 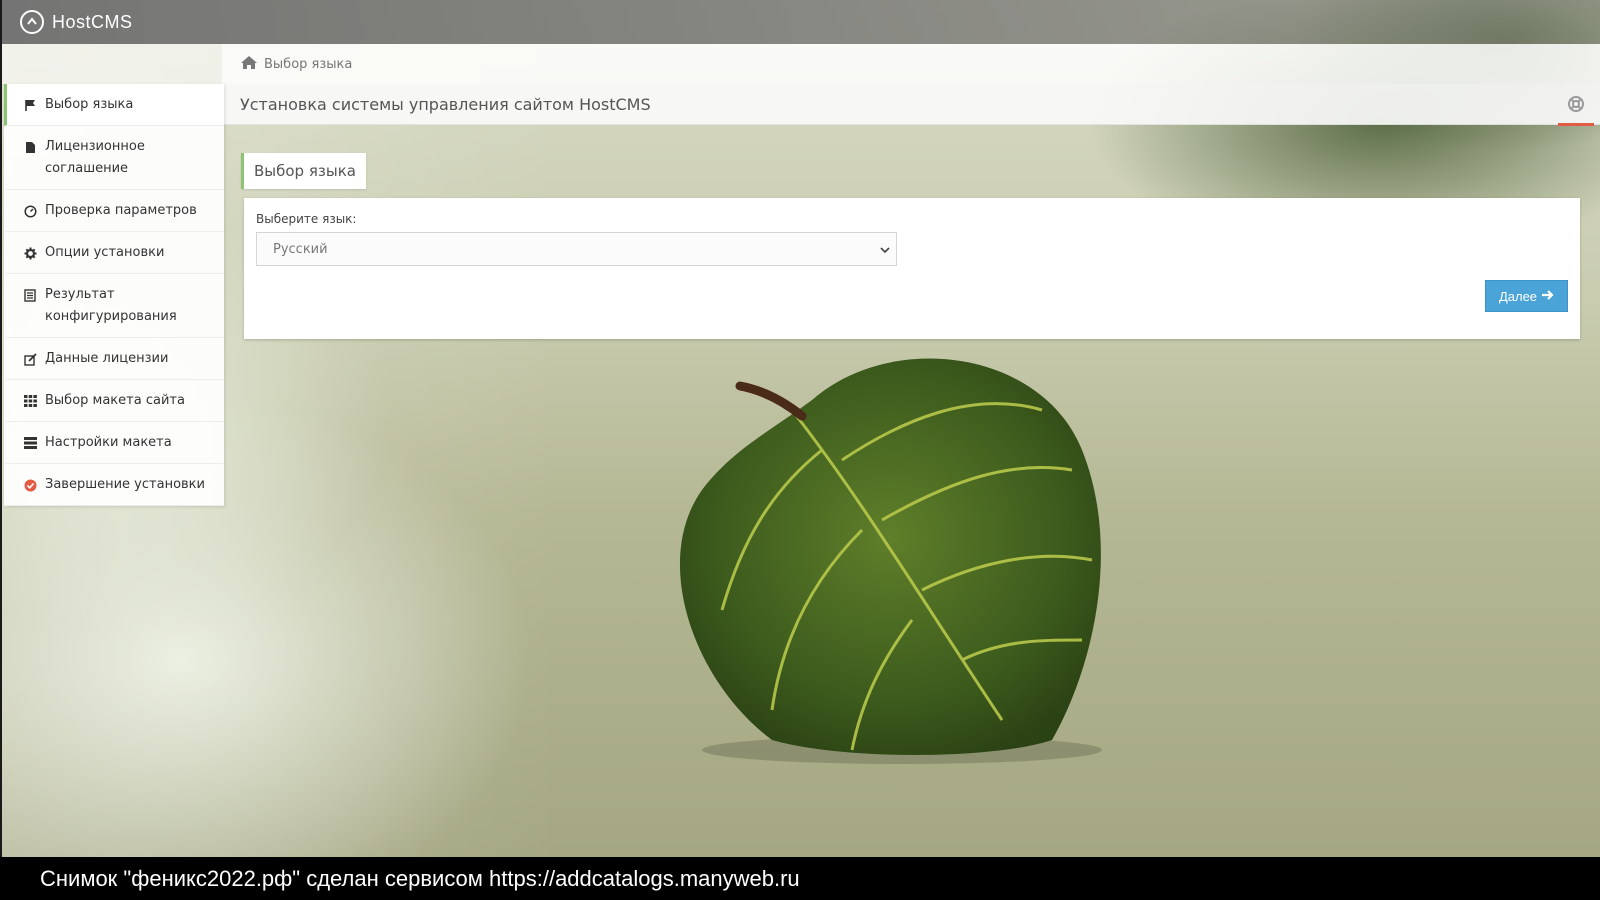 I want to click on help-indicator, so click(x=1576, y=124).